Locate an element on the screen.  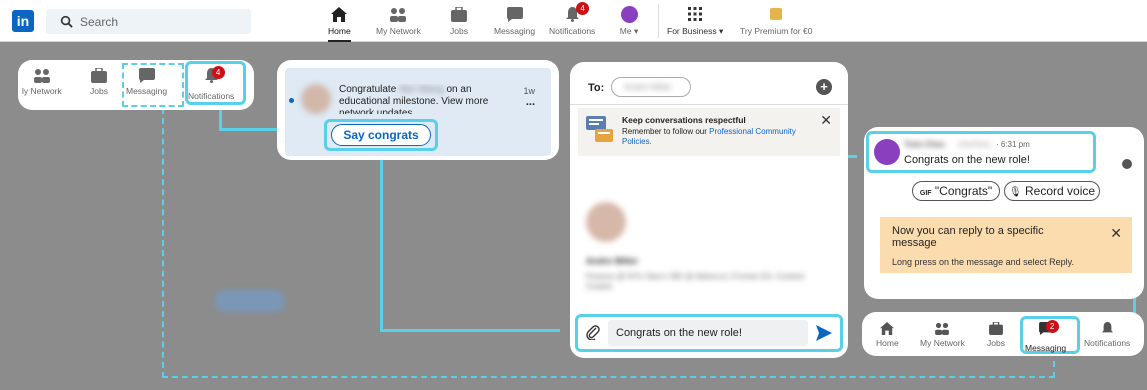
tip-title: Now you can reply to a specific message is located at coordinates (968, 237).